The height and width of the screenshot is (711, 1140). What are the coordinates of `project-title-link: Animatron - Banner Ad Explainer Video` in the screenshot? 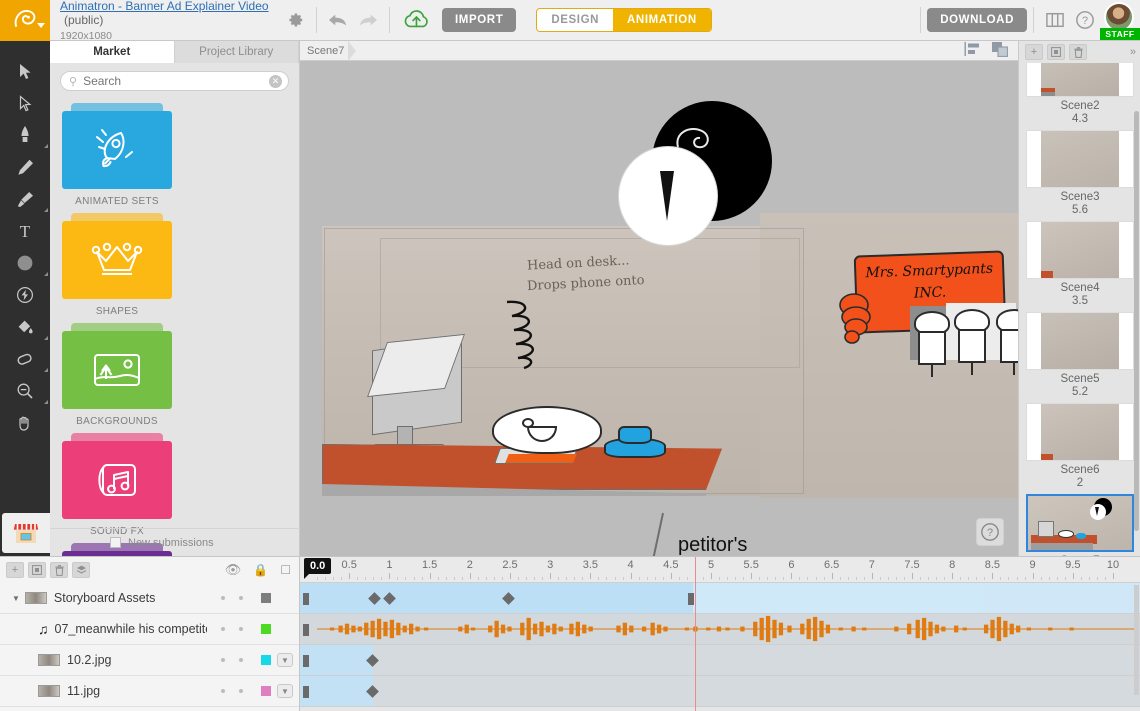 It's located at (164, 6).